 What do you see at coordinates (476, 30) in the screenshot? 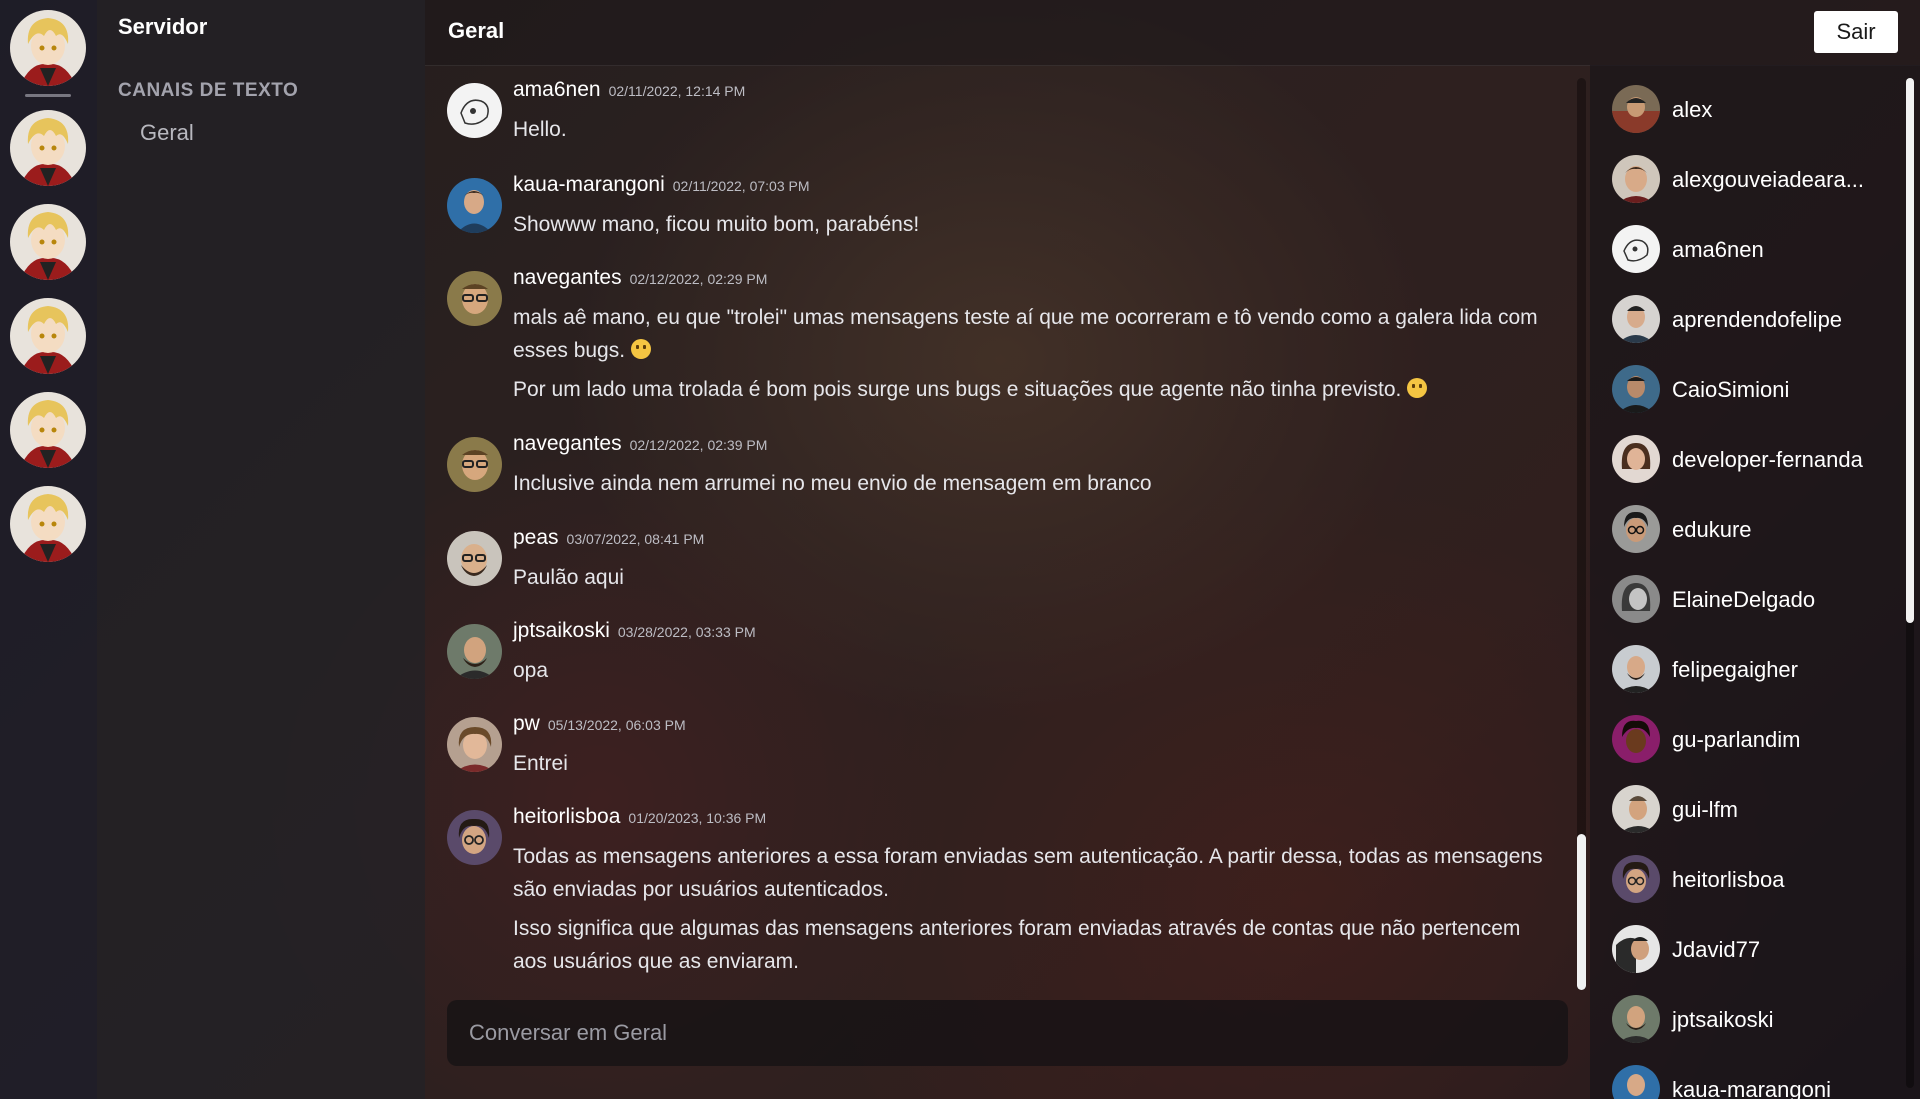
I see `channel-title: Geral` at bounding box center [476, 30].